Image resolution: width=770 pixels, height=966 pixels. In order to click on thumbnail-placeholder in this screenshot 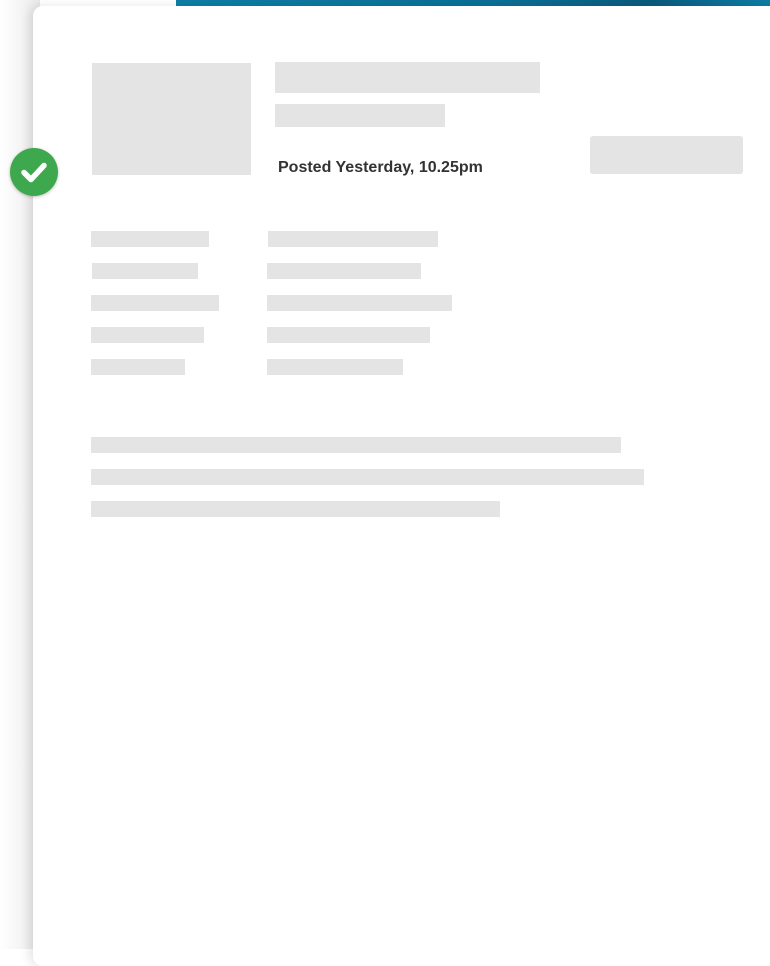, I will do `click(171, 119)`.